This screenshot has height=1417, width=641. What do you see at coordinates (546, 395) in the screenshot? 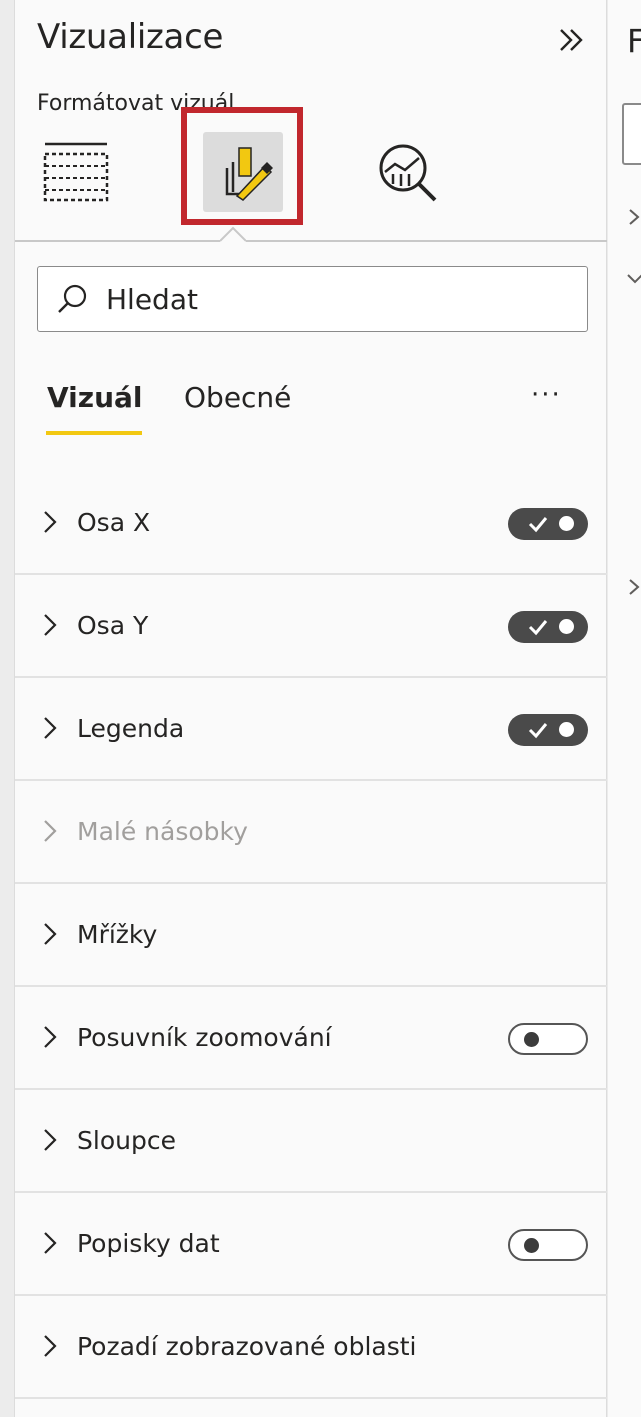
I see `more-options-button: ···` at bounding box center [546, 395].